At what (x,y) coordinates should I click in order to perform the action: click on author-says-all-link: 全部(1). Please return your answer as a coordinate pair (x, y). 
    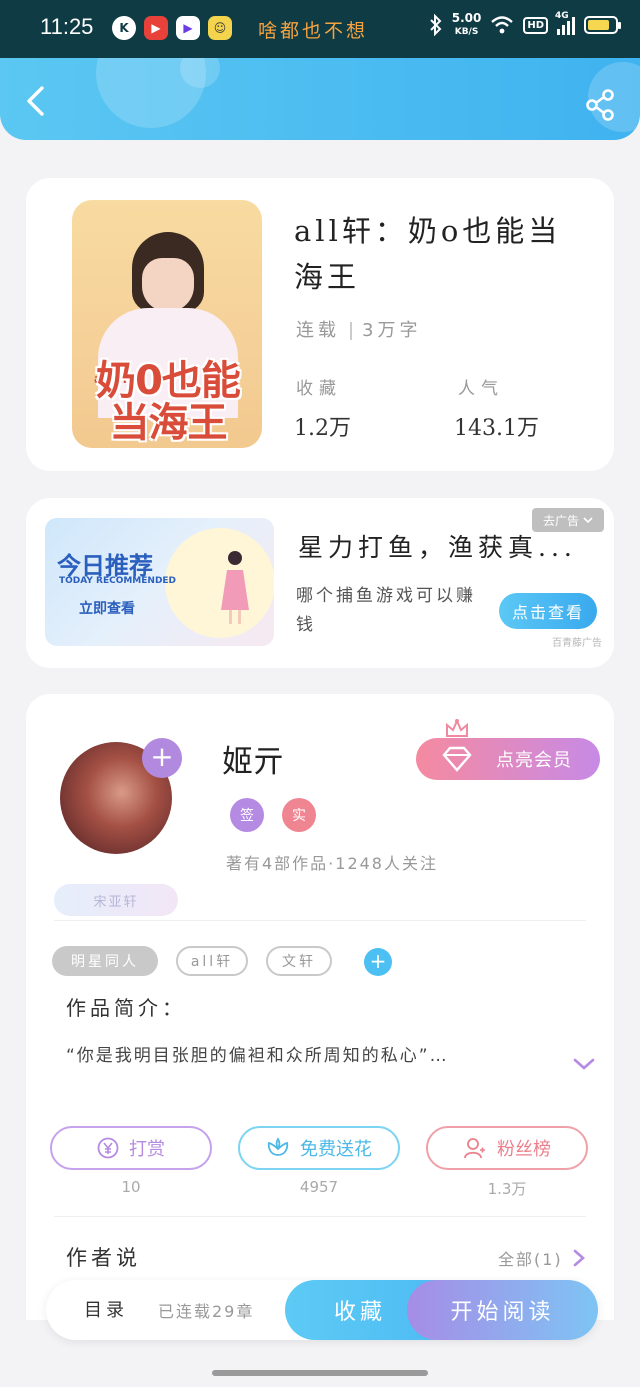
    Looking at the image, I should click on (530, 1258).